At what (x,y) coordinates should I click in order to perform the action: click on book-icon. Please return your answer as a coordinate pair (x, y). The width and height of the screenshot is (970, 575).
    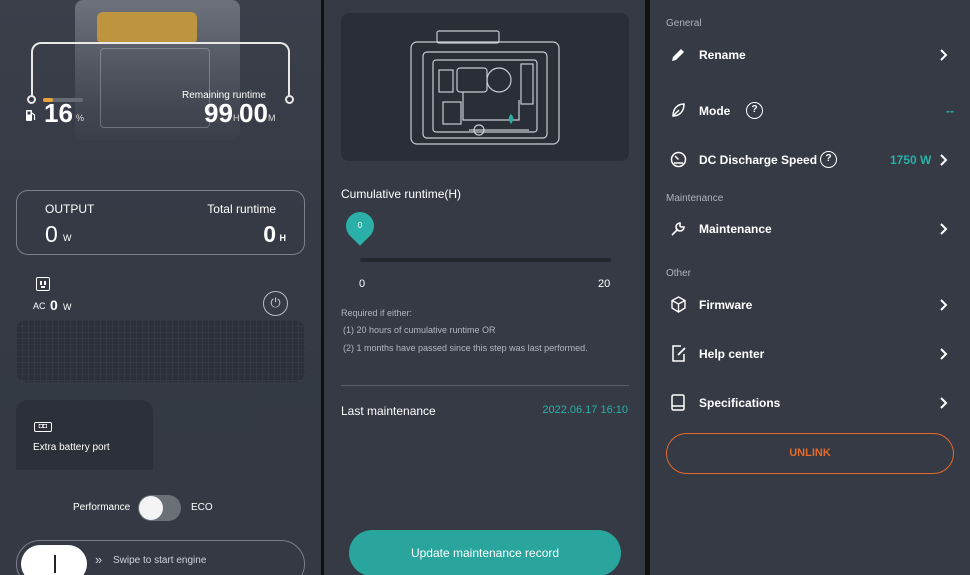
    Looking at the image, I should click on (678, 402).